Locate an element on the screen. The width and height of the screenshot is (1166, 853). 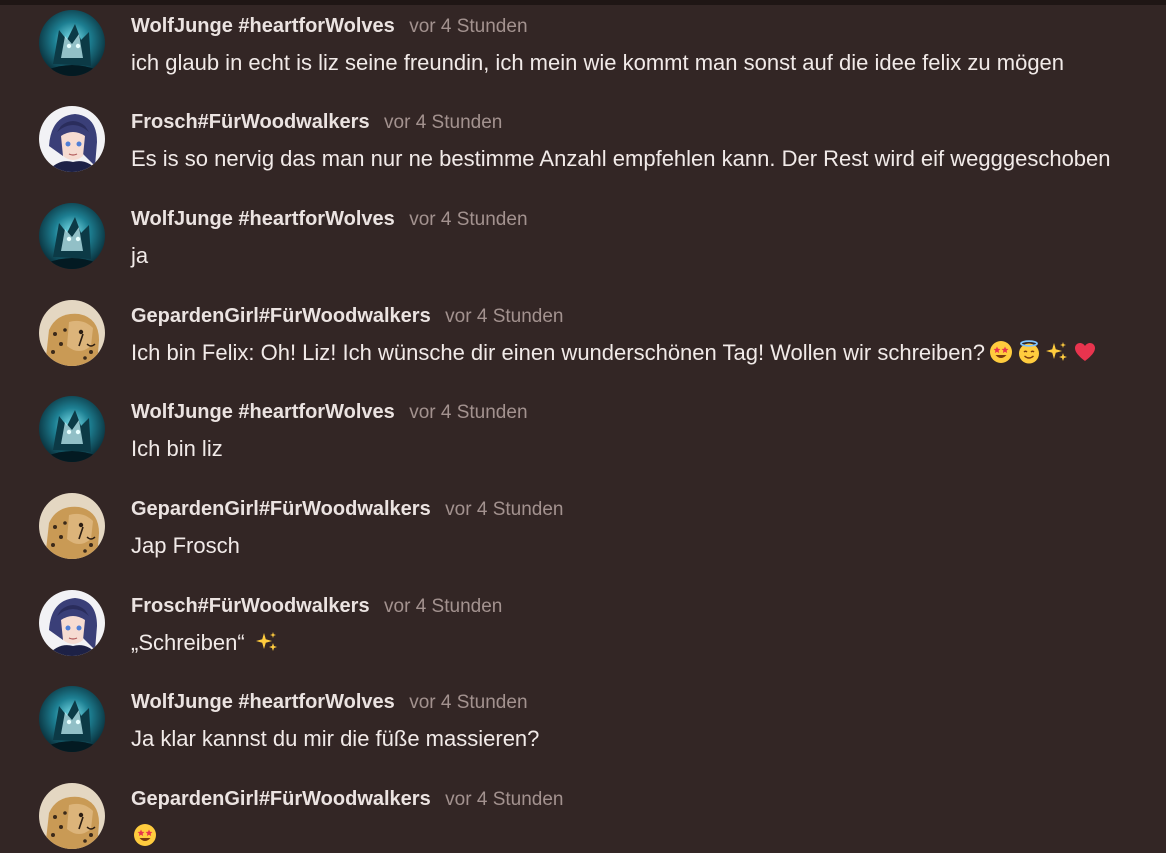
message-body: Ich bin liz is located at coordinates (177, 448).